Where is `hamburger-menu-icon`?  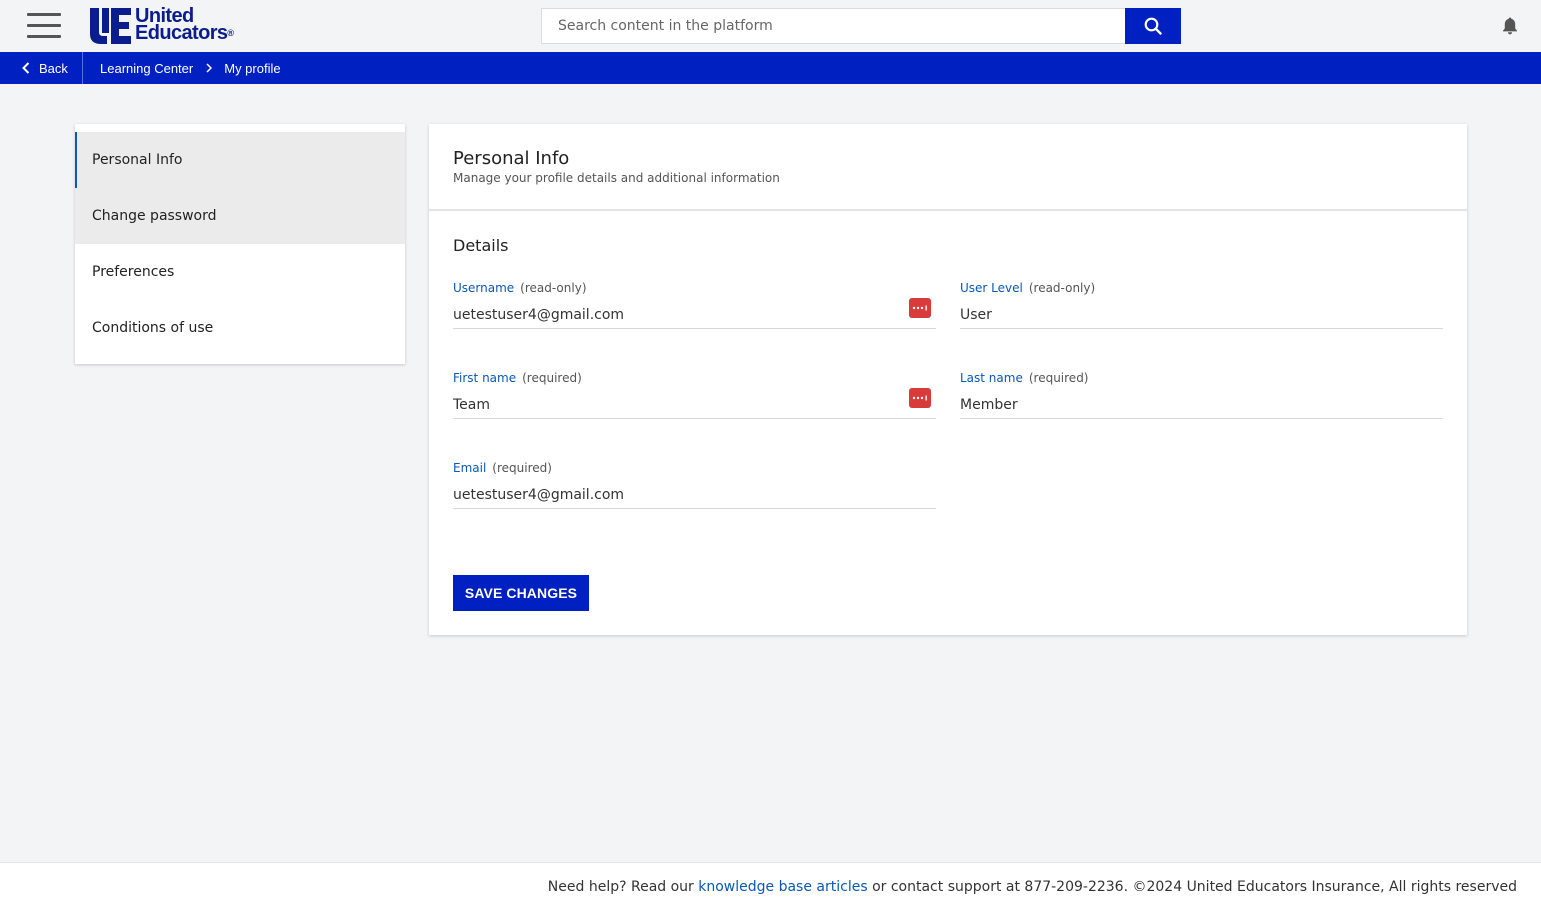 hamburger-menu-icon is located at coordinates (44, 26).